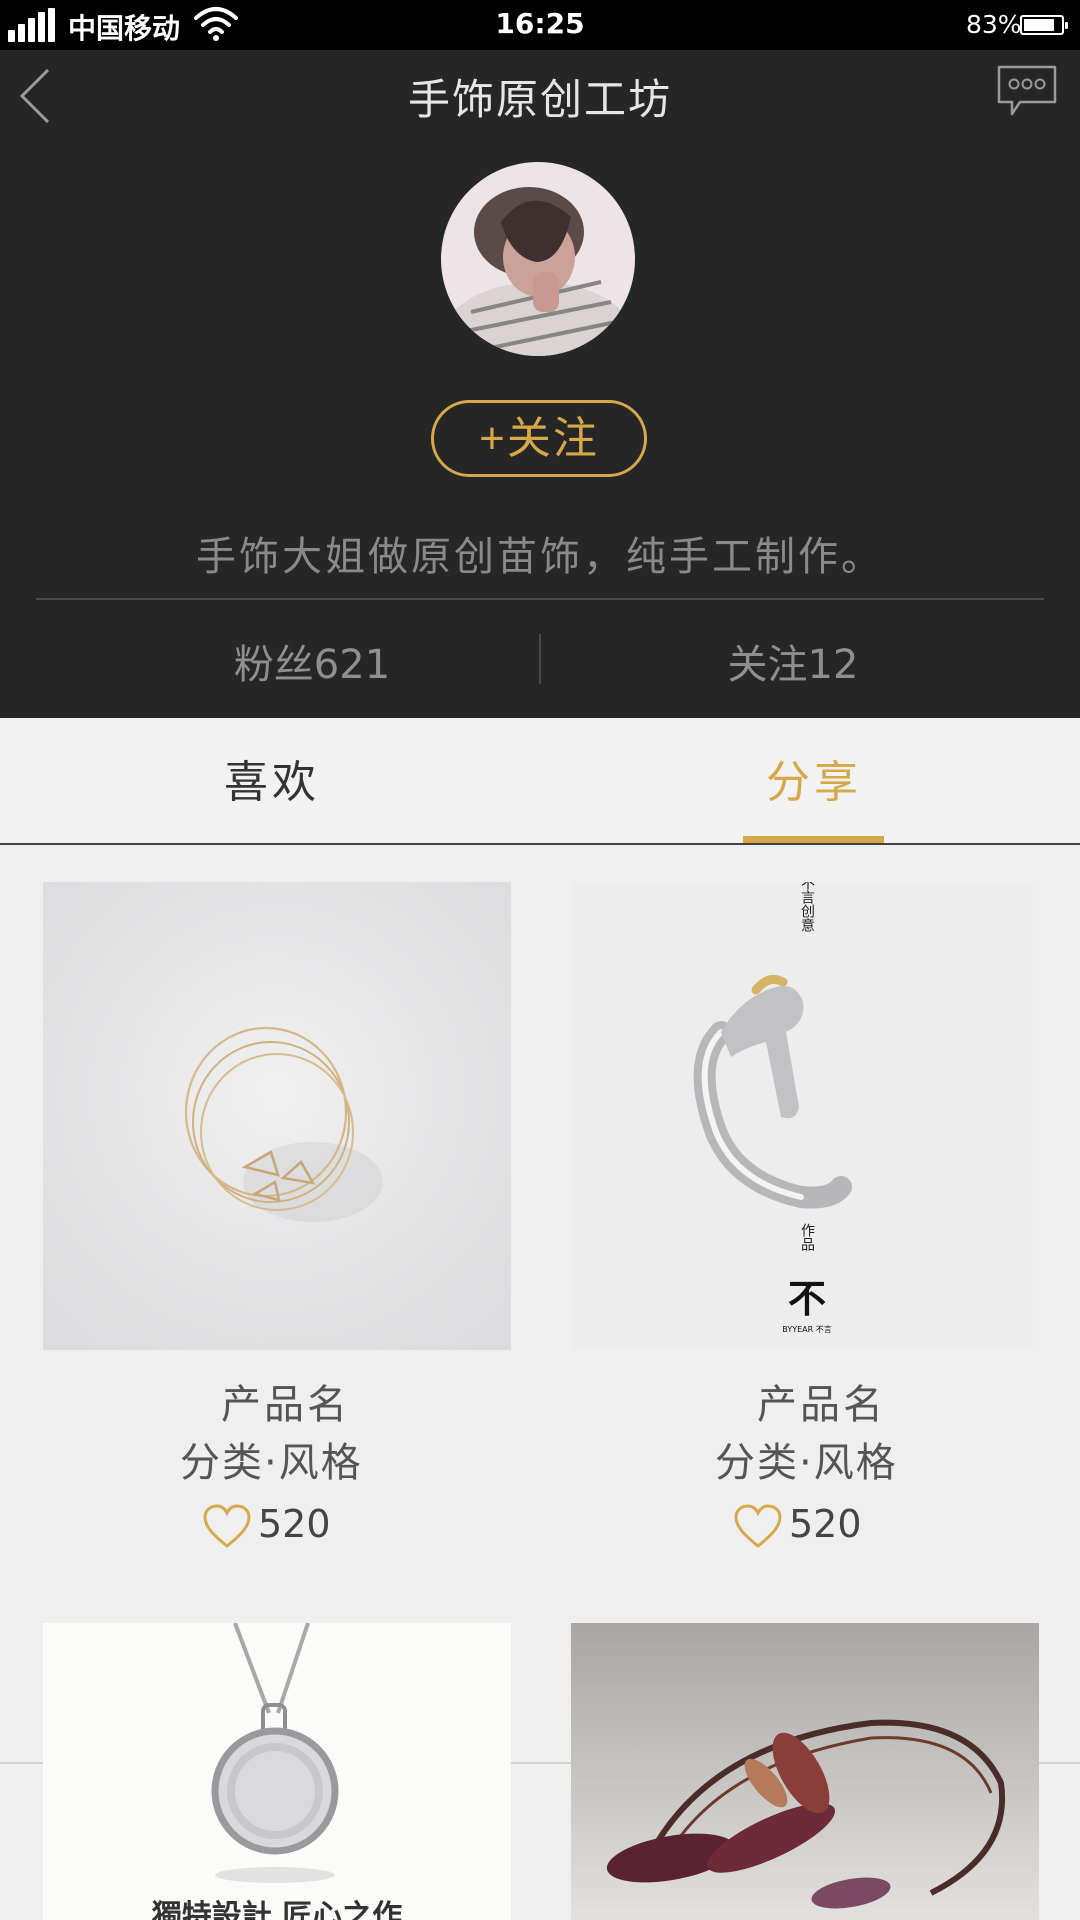  What do you see at coordinates (540, 599) in the screenshot?
I see `divider` at bounding box center [540, 599].